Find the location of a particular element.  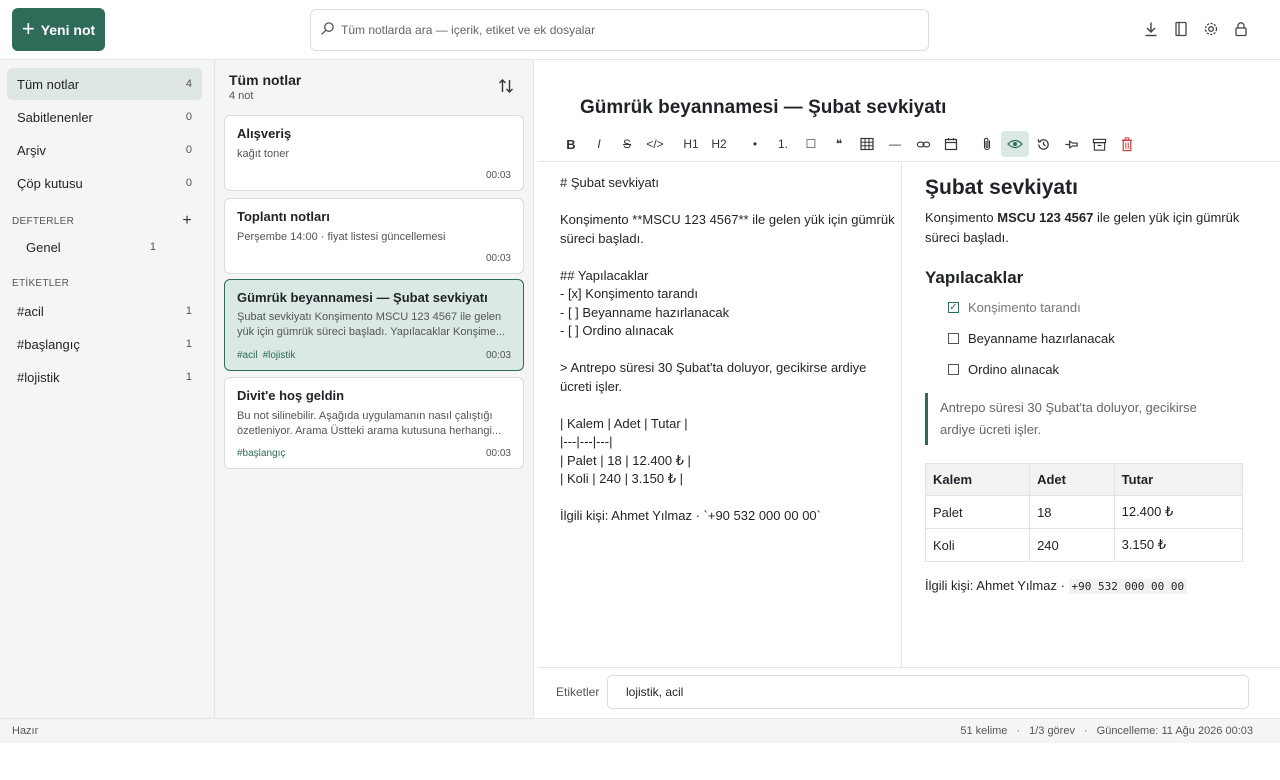

sidebar-item-count: 4 is located at coordinates (188, 84).